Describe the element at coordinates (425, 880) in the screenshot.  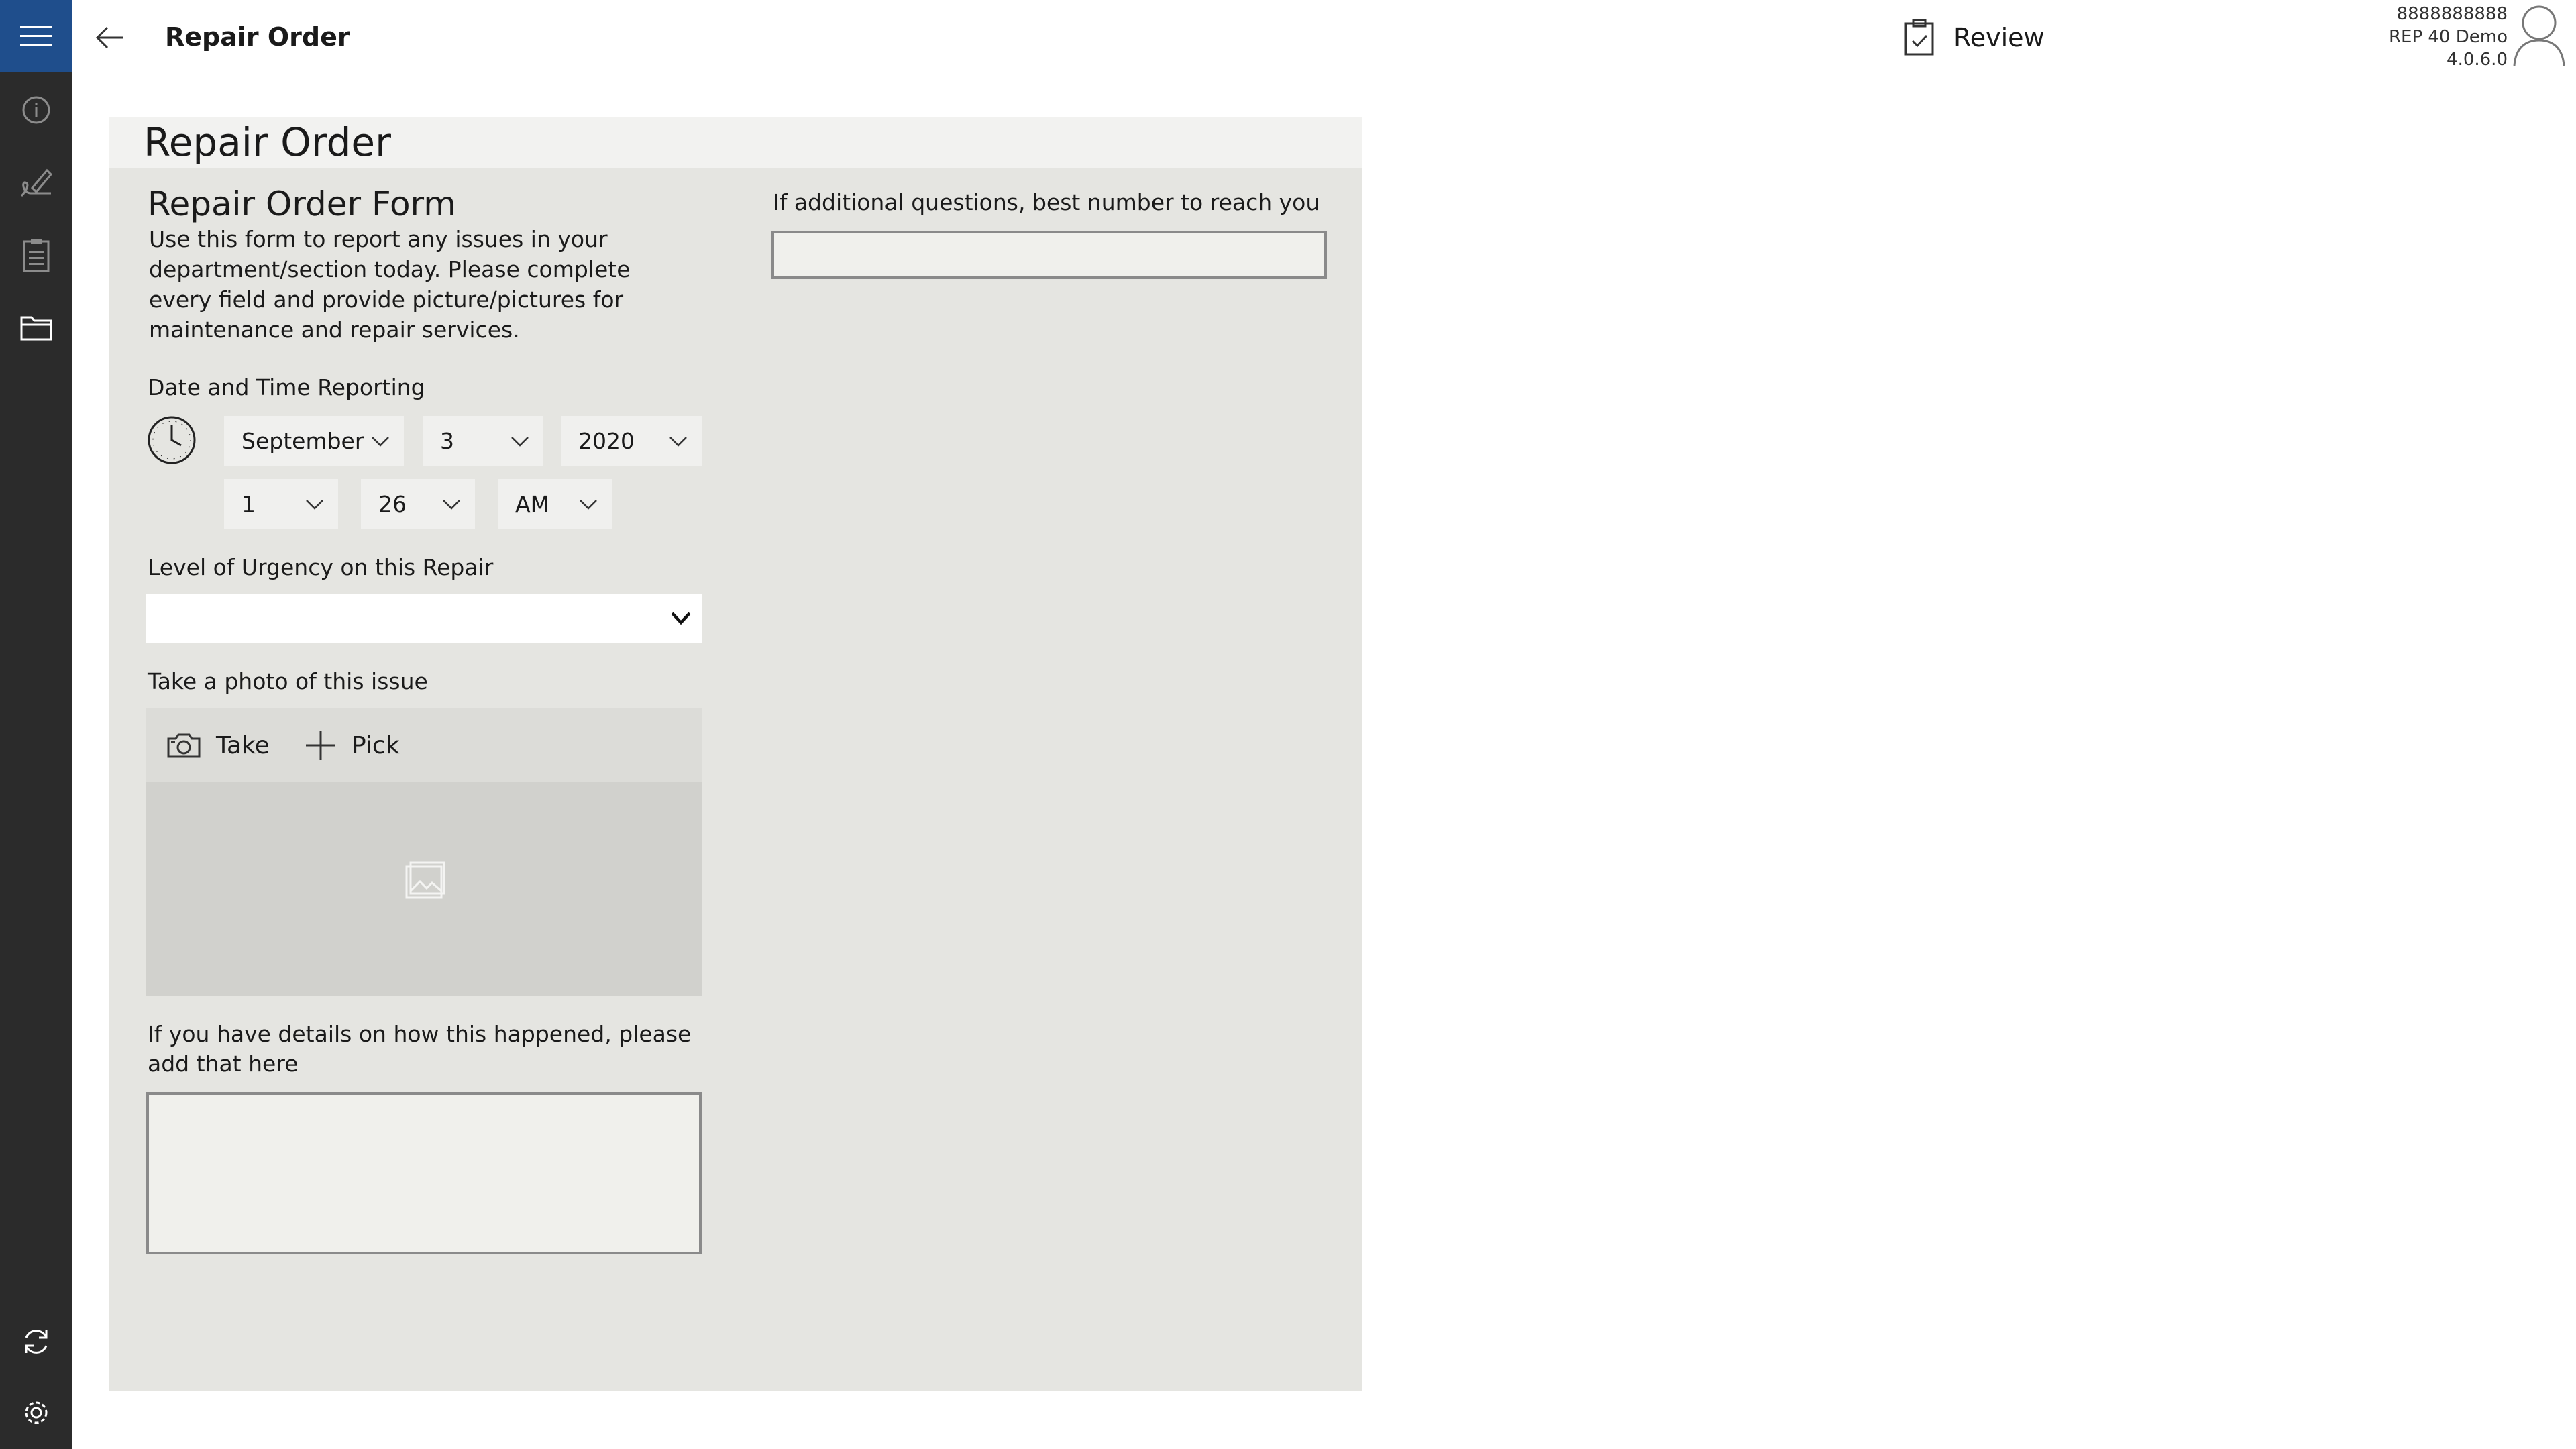
I see `image-placeholder-icon` at that location.